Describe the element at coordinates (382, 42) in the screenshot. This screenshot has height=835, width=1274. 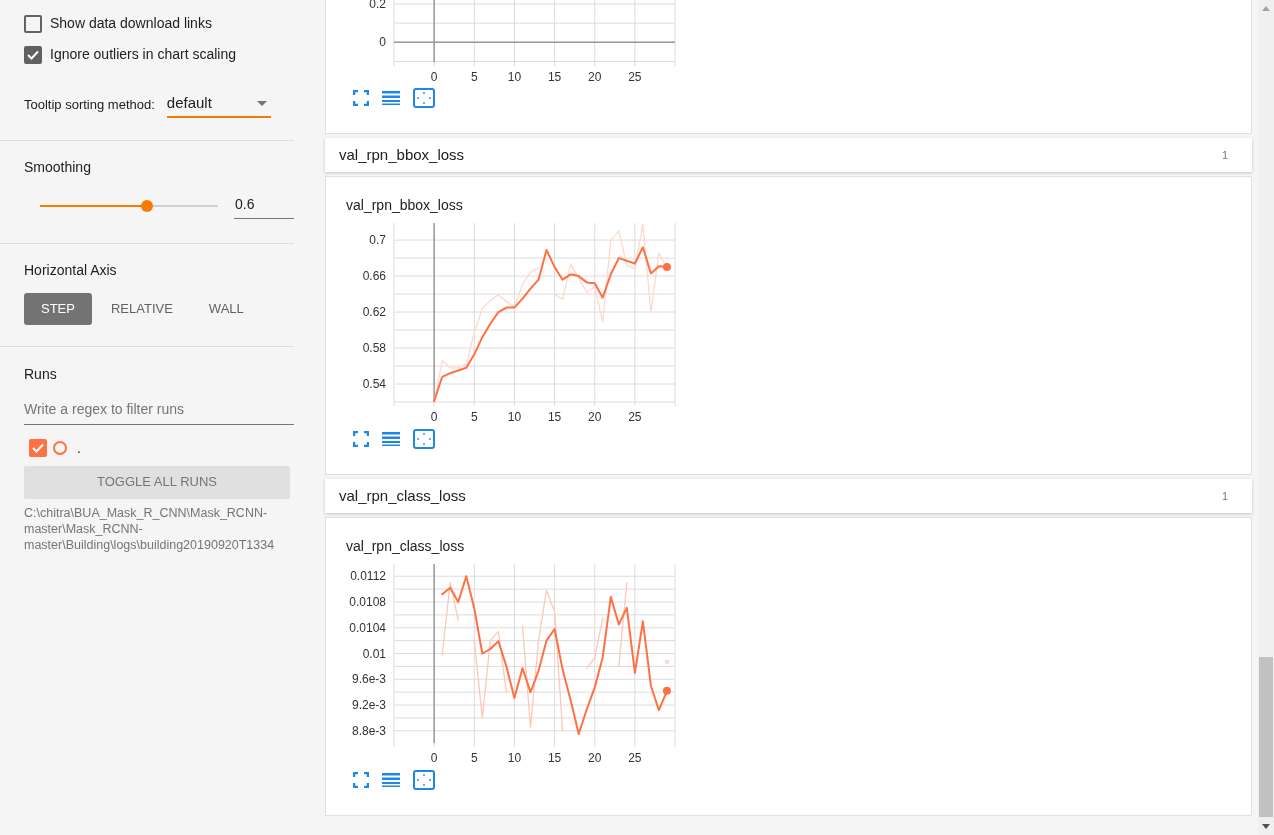
I see `y-tick-label: 0` at that location.